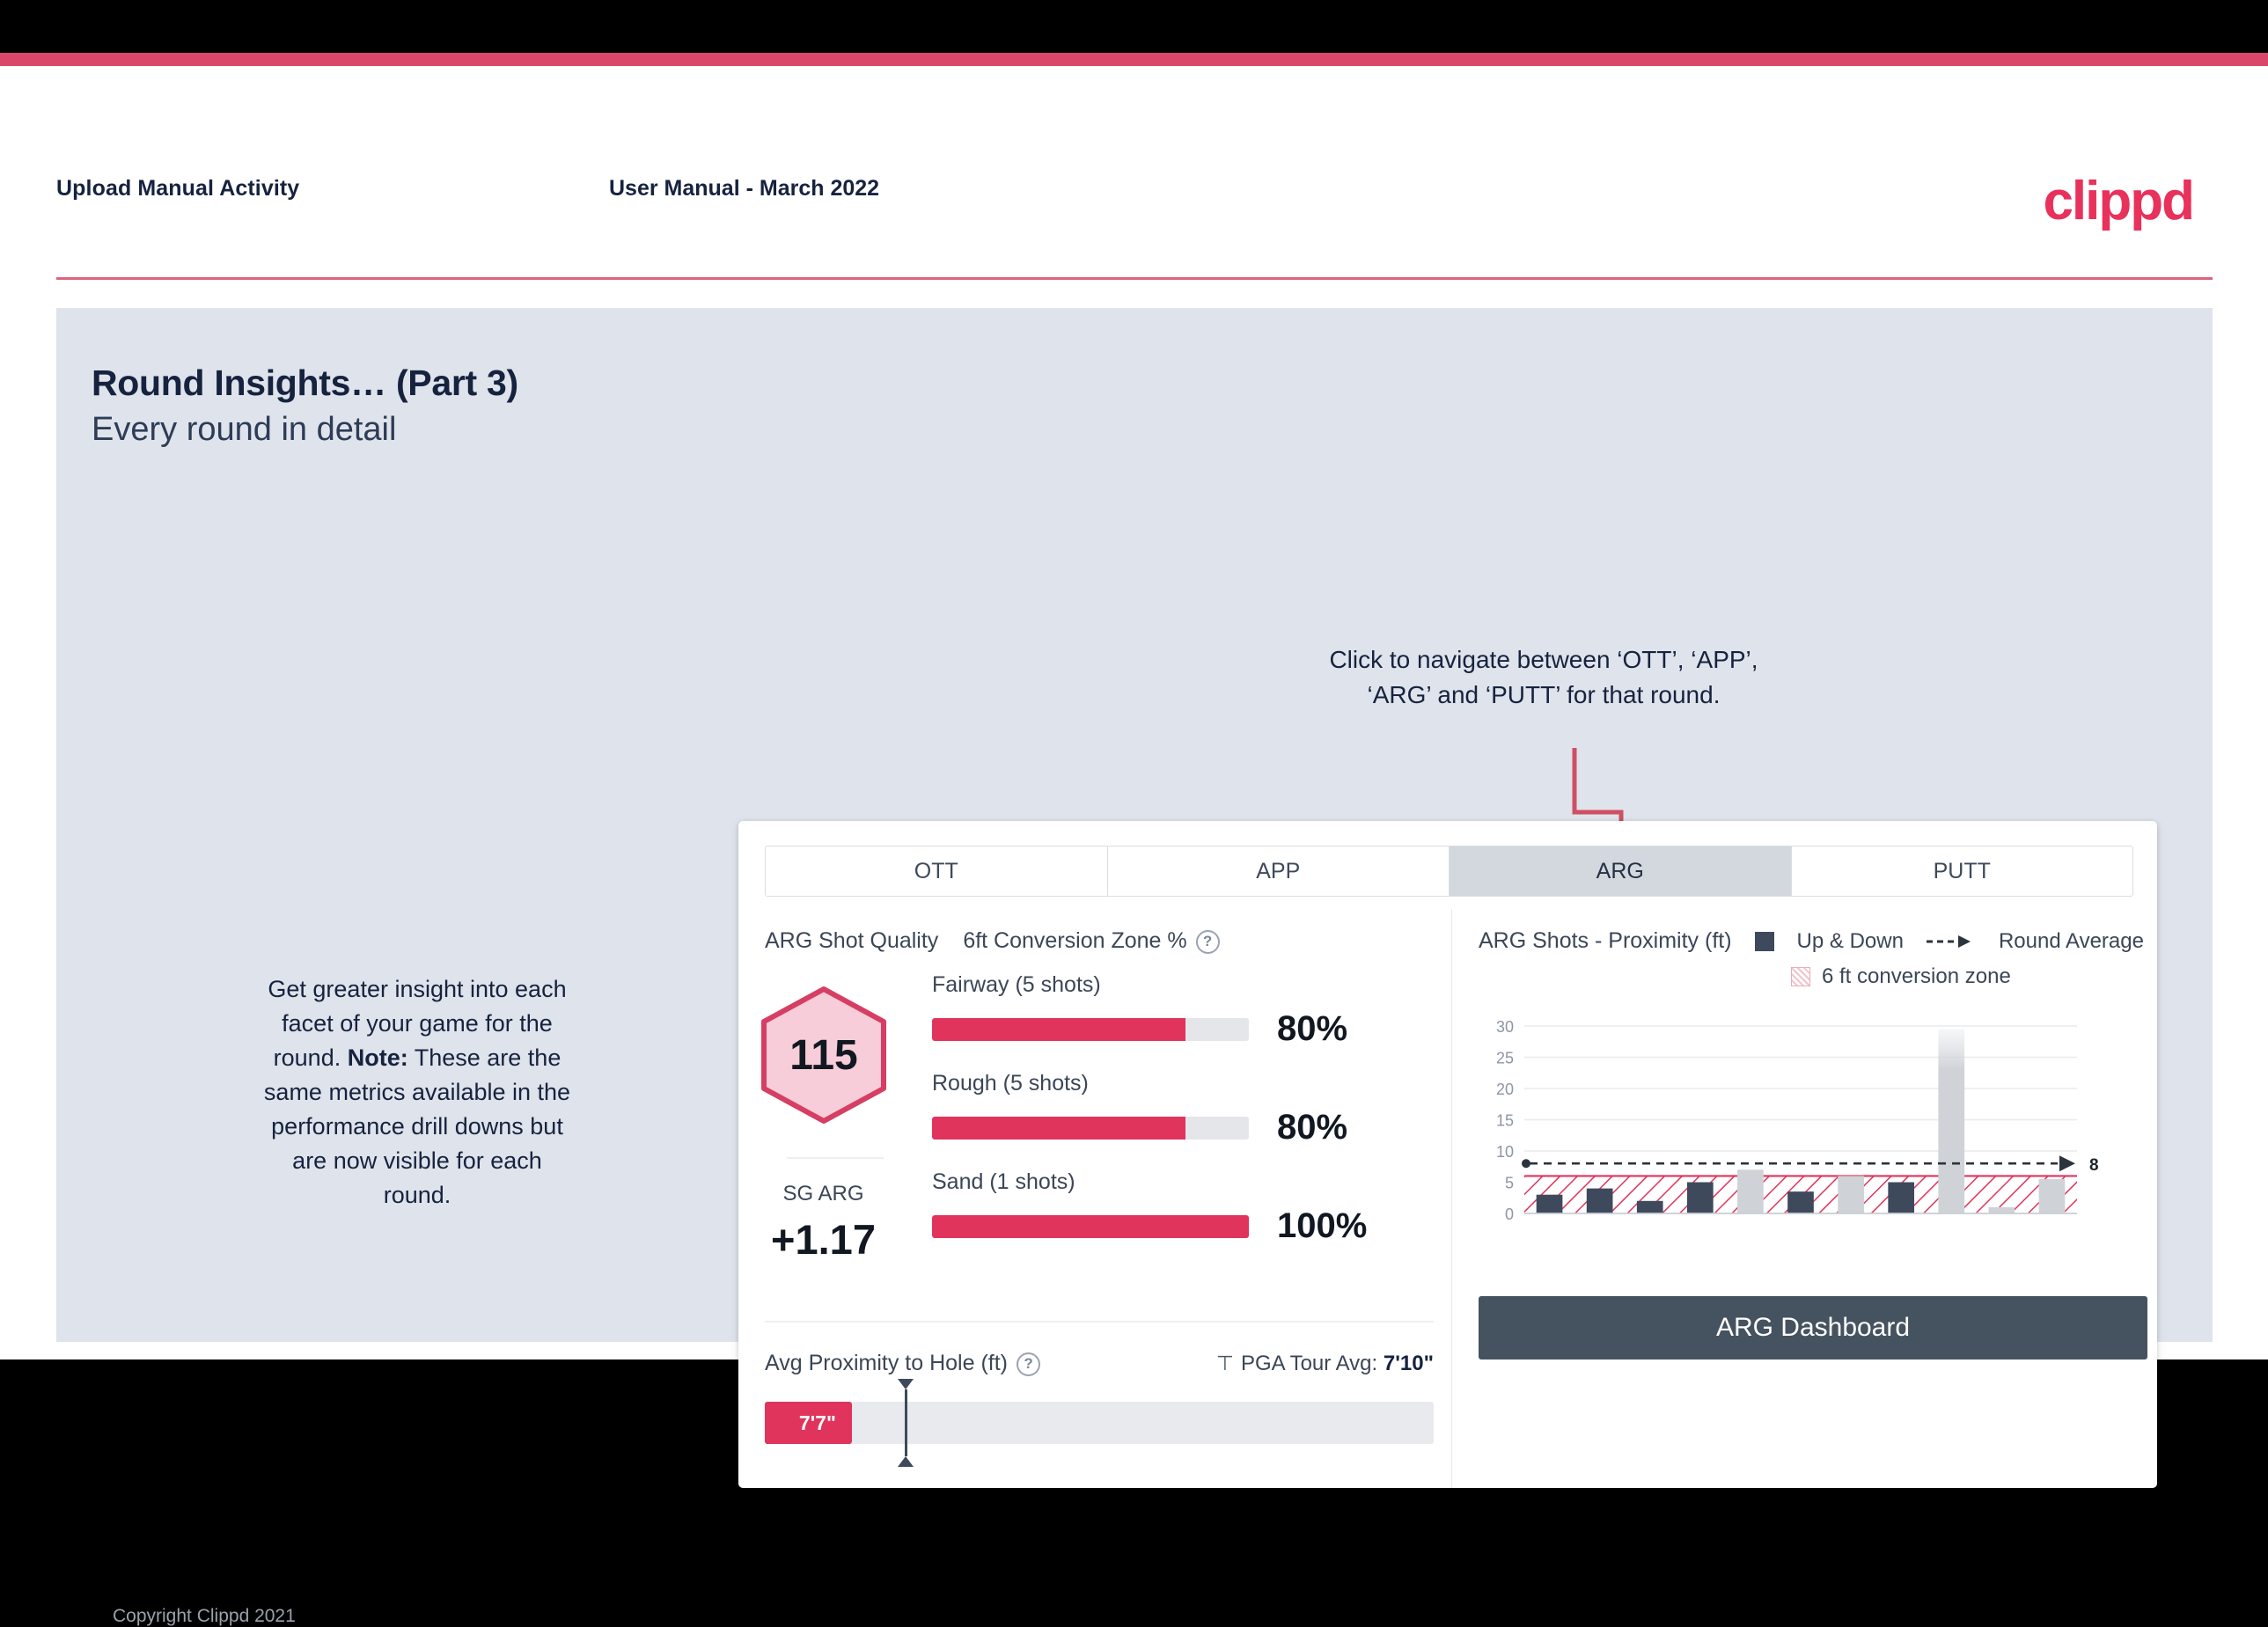 The width and height of the screenshot is (2268, 1627). Describe the element at coordinates (1544, 659) in the screenshot. I see `callout-line-1: Click to navigate between ‘OTT’, ‘APP’,` at that location.